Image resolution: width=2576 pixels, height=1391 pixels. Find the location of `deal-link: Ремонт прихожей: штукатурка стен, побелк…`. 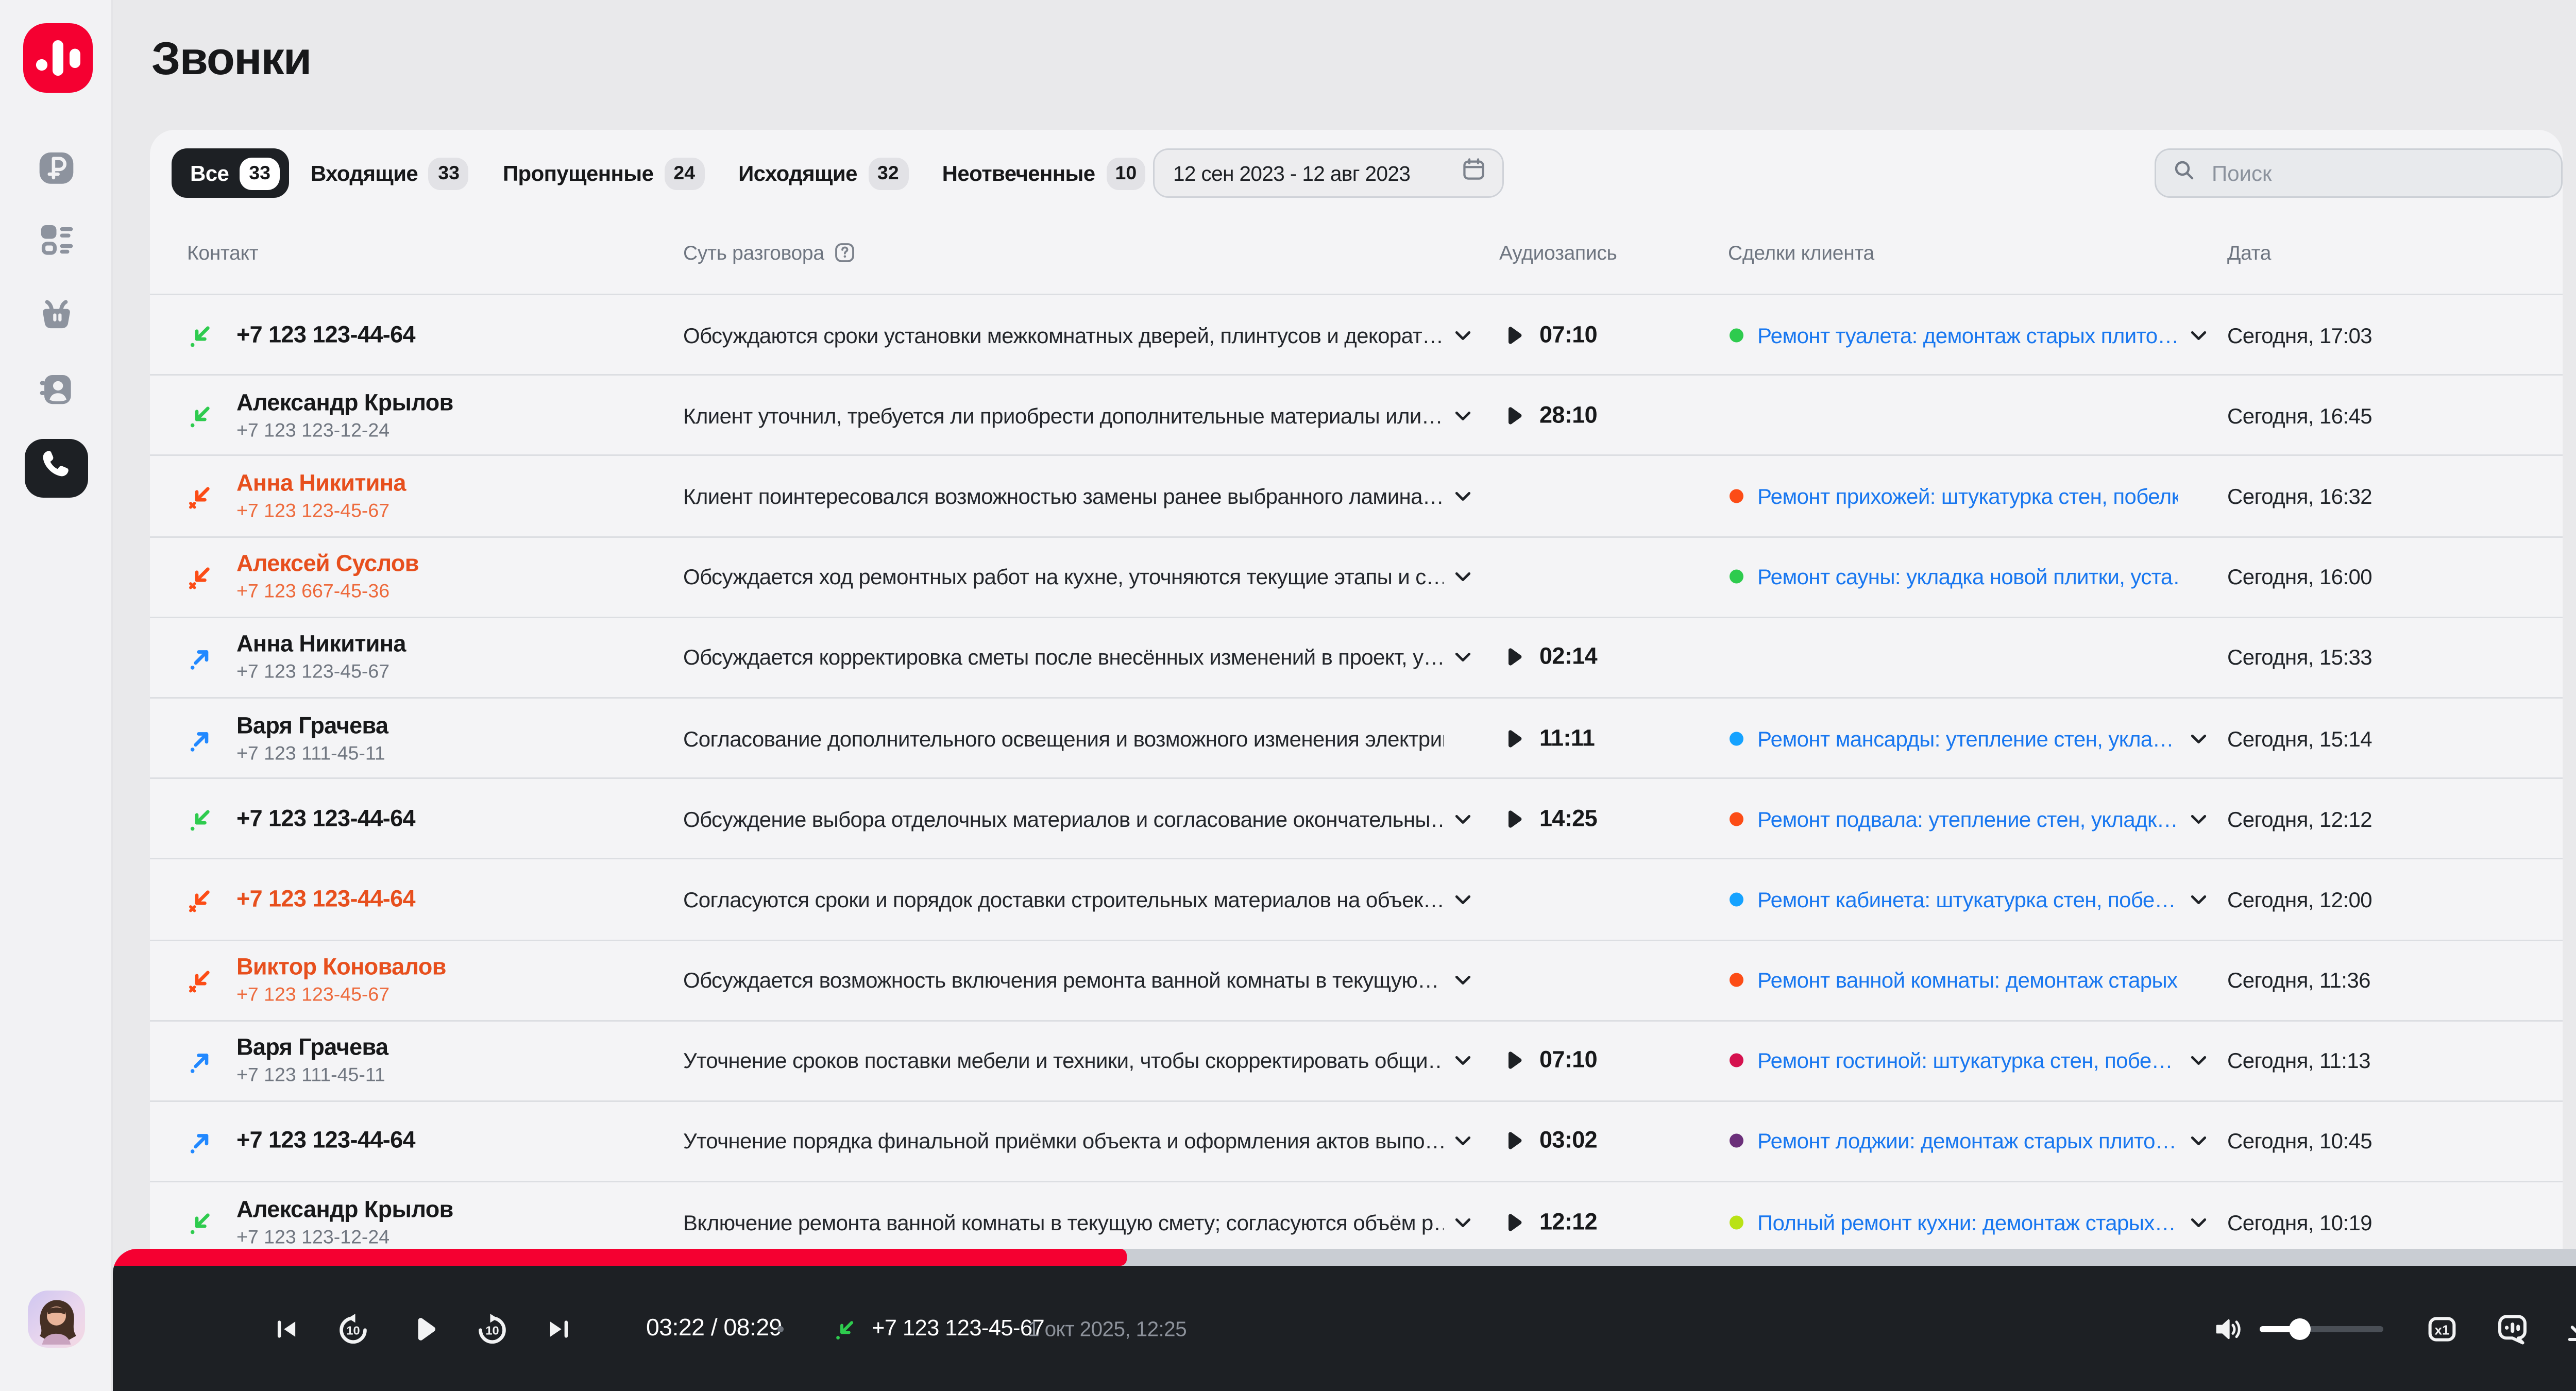

deal-link: Ремонт прихожей: штукатурка стен, побелк… is located at coordinates (1967, 496).